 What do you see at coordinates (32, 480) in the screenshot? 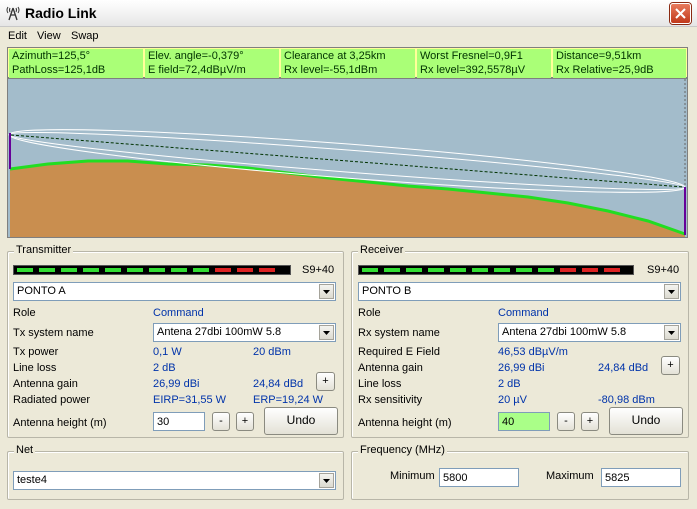
I see `net-value: teste4` at bounding box center [32, 480].